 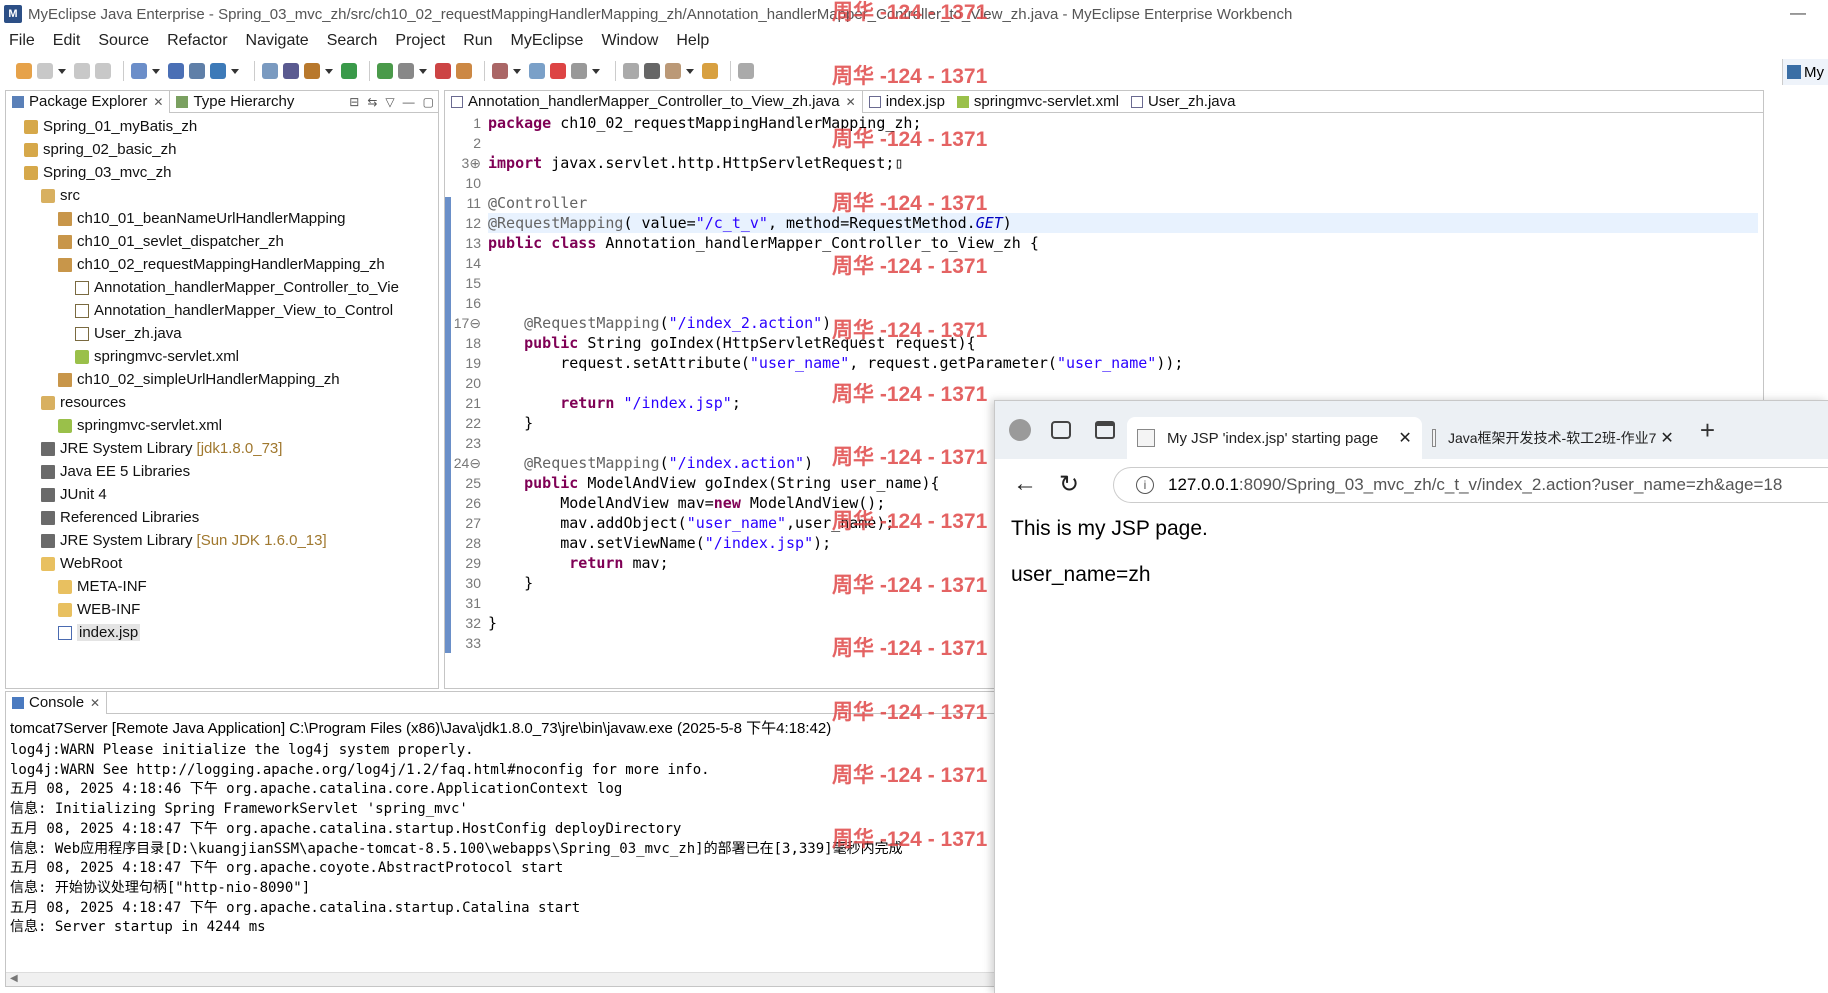 I want to click on tree-item: WebRoot, so click(x=222, y=563).